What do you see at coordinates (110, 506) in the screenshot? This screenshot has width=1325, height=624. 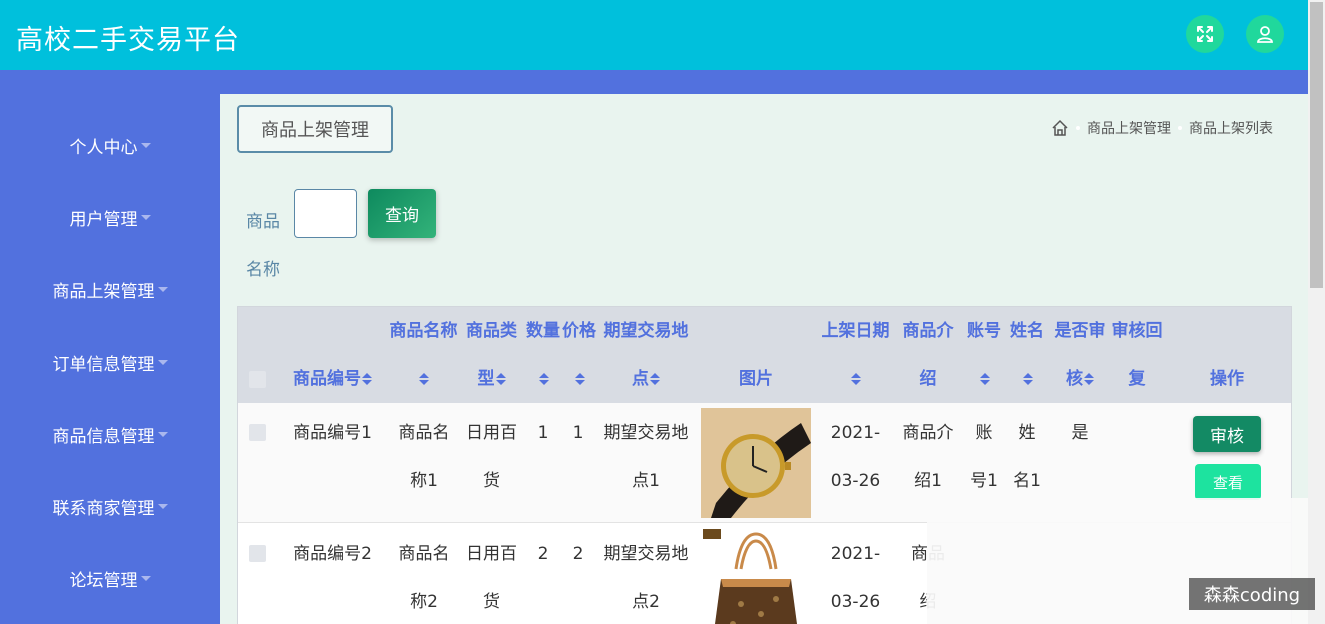 I see `sidebar-item-contact-management: 联系商家管理` at bounding box center [110, 506].